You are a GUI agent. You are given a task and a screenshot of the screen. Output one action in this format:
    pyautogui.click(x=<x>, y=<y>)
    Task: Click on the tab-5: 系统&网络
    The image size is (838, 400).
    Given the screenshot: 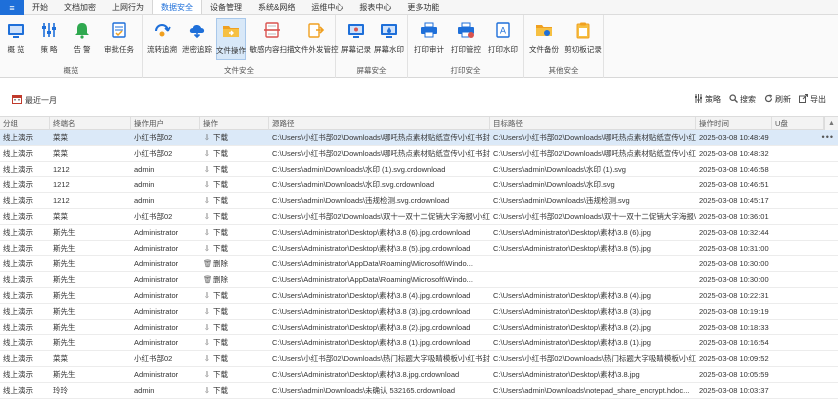 What is the action you would take?
    pyautogui.click(x=276, y=7)
    